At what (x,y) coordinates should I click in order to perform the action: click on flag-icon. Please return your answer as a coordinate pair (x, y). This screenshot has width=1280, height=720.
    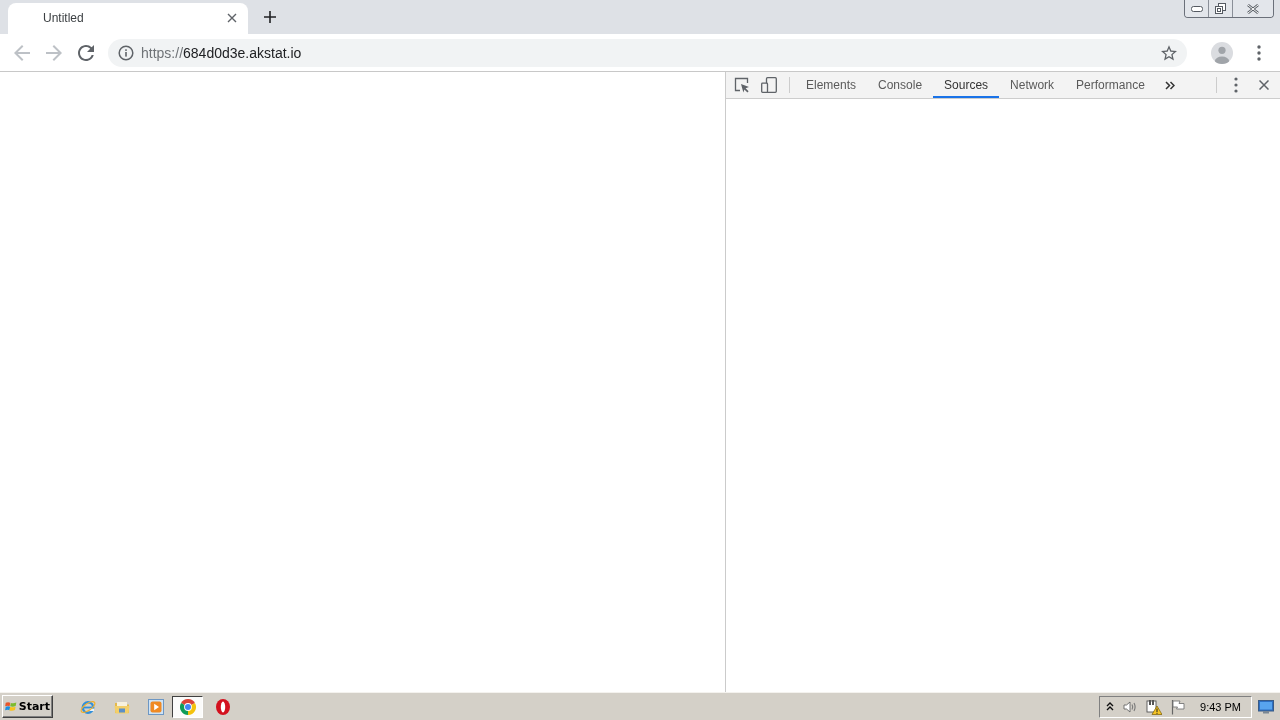
    Looking at the image, I should click on (1178, 706).